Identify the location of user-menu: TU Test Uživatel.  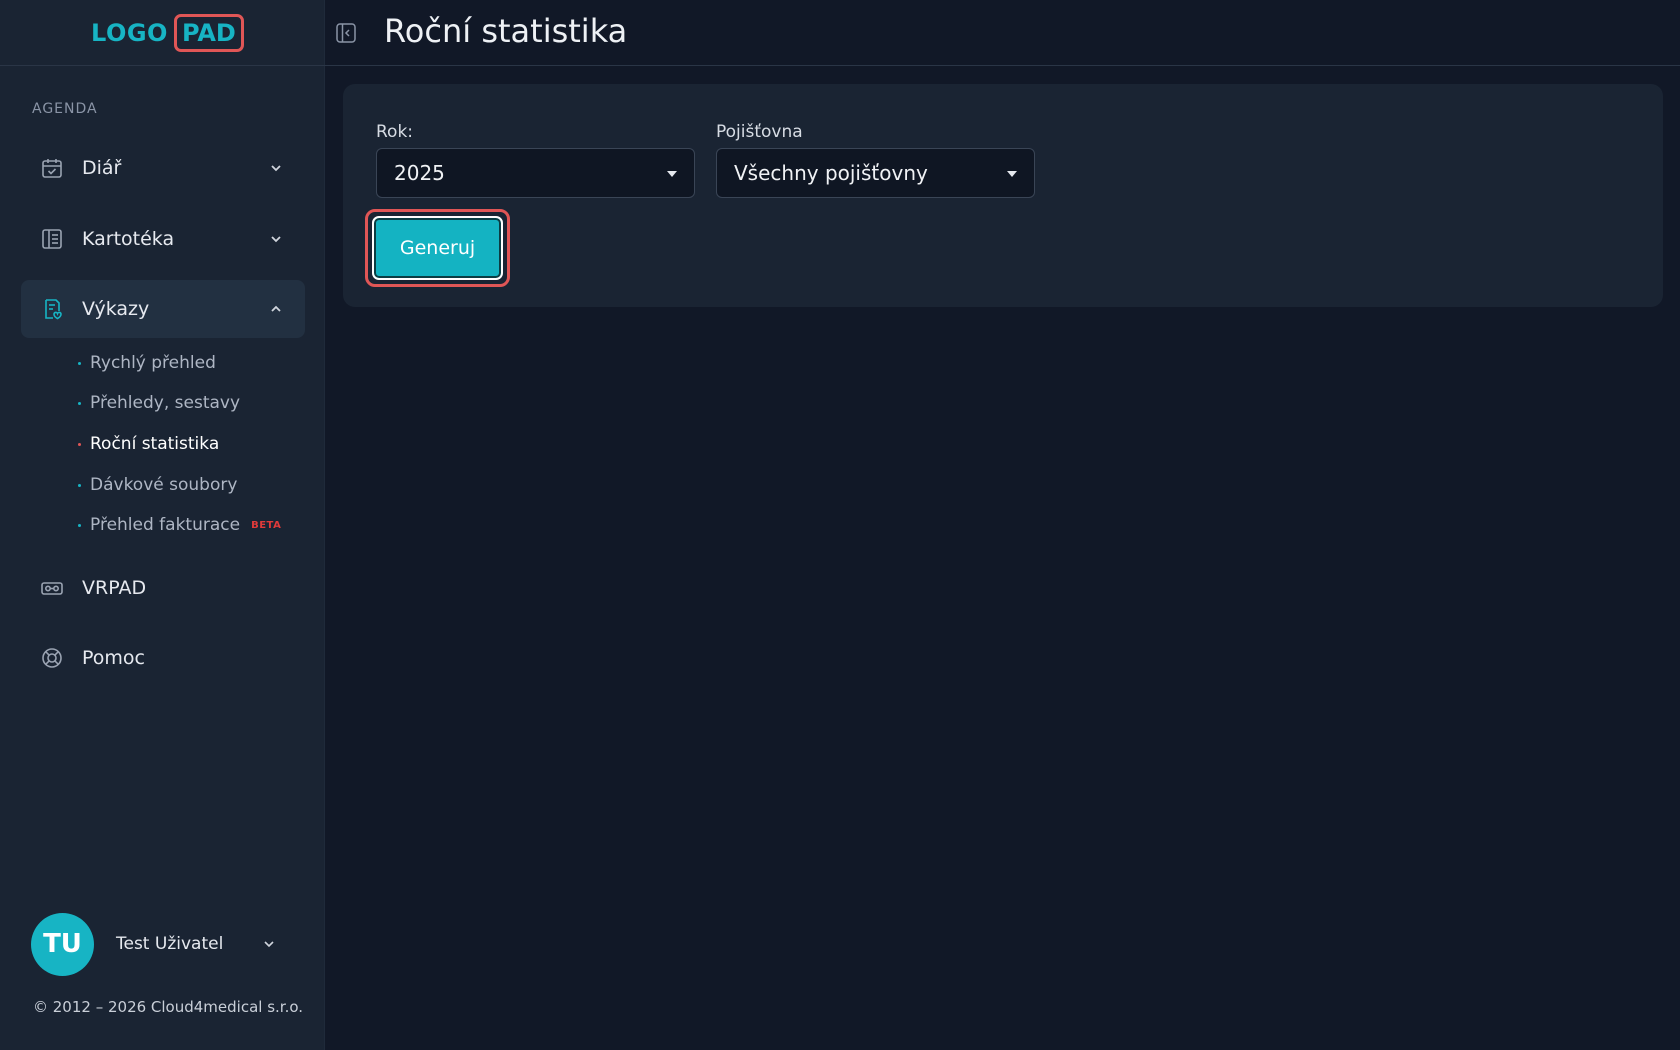
(161, 944).